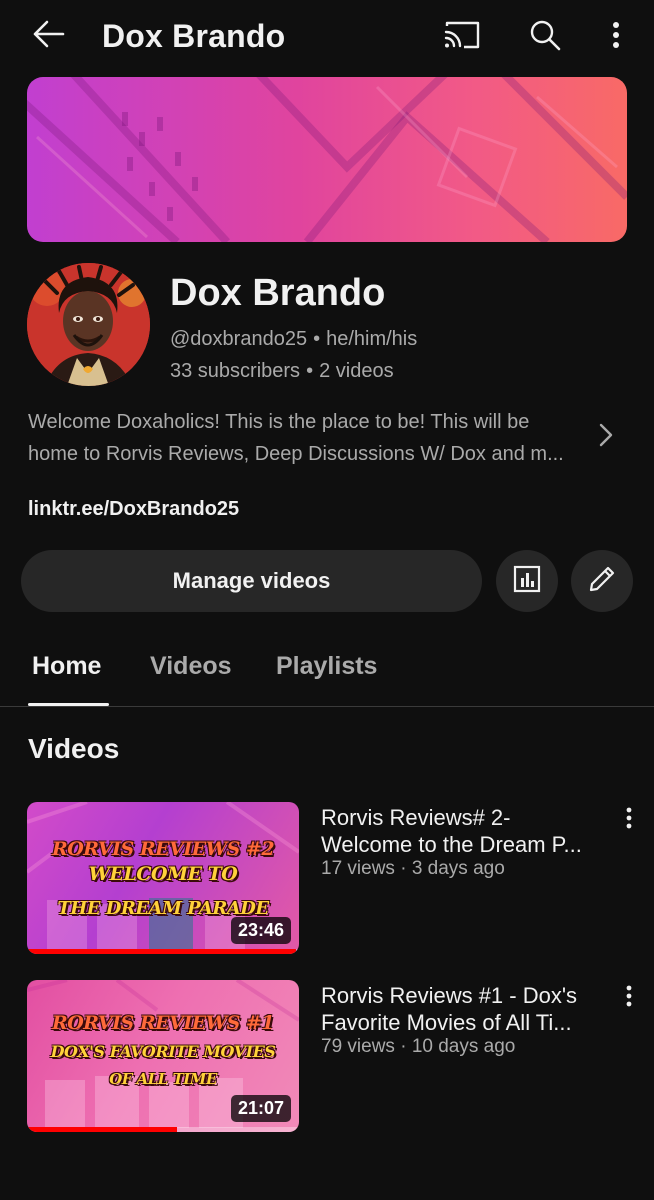 The image size is (654, 1200). What do you see at coordinates (278, 293) in the screenshot?
I see `channel-name: Dox Brando` at bounding box center [278, 293].